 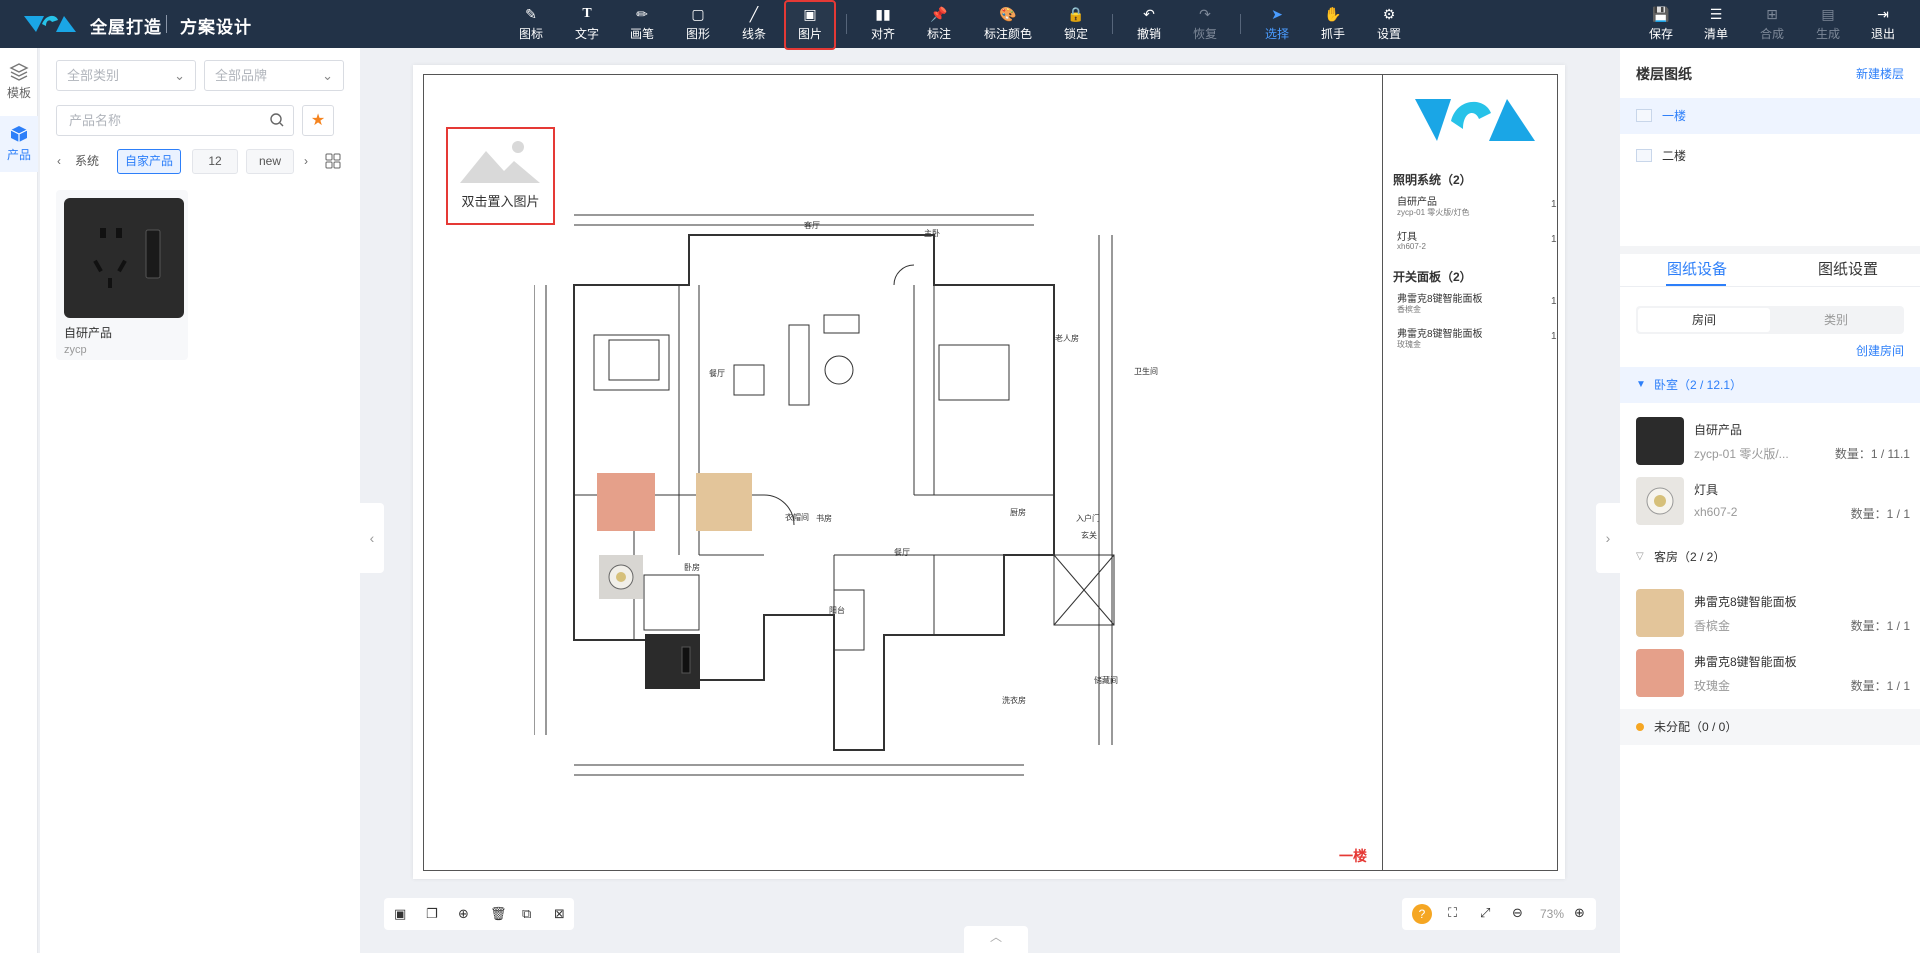 What do you see at coordinates (126, 75) in the screenshot?
I see `category-select: 全部类别 ⌄` at bounding box center [126, 75].